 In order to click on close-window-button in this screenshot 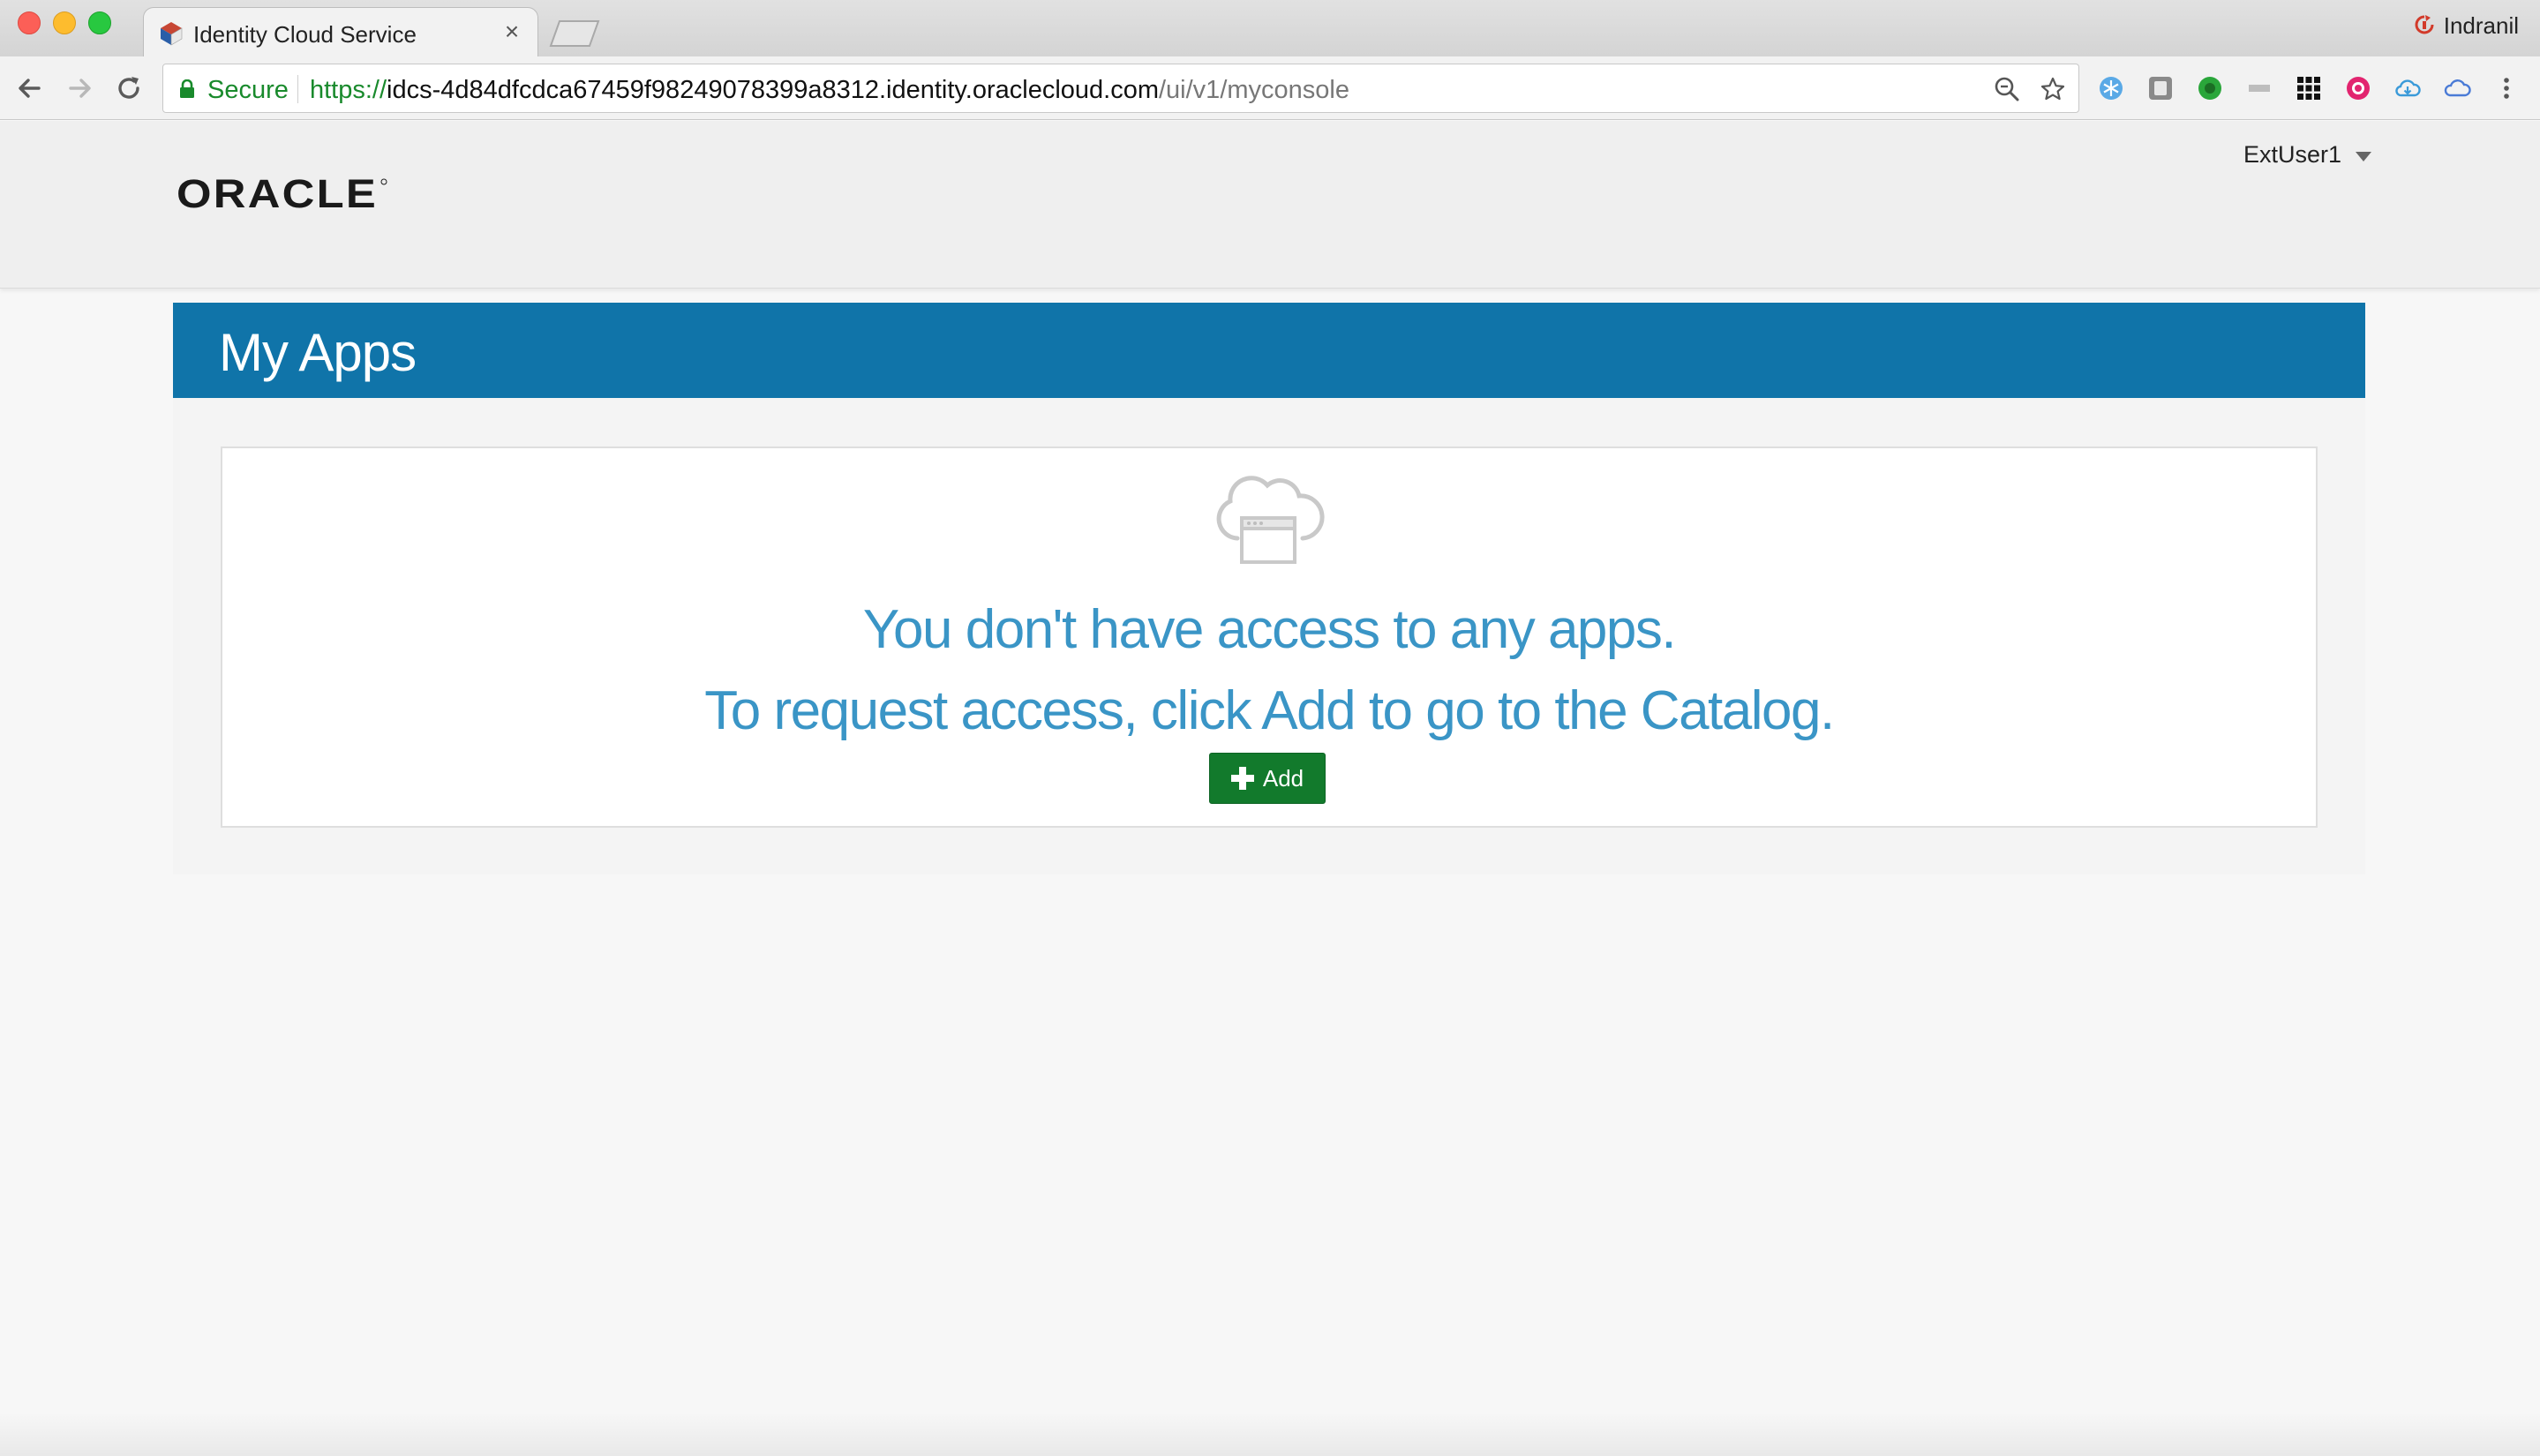, I will do `click(29, 22)`.